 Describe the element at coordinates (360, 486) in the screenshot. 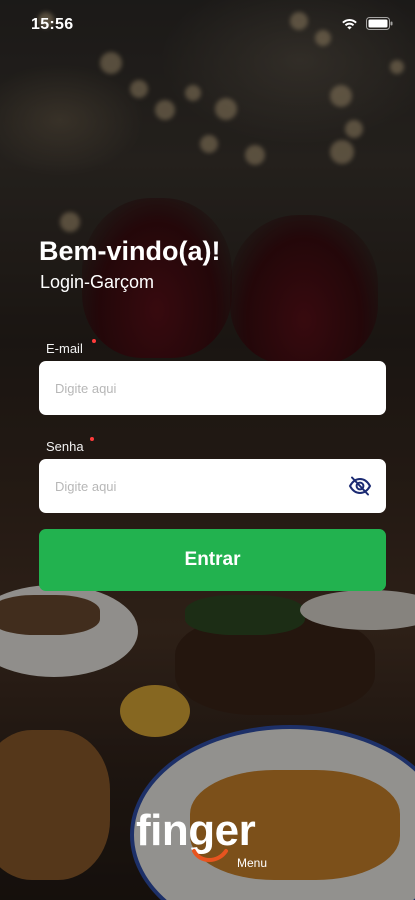

I see `eye-off-icon` at that location.